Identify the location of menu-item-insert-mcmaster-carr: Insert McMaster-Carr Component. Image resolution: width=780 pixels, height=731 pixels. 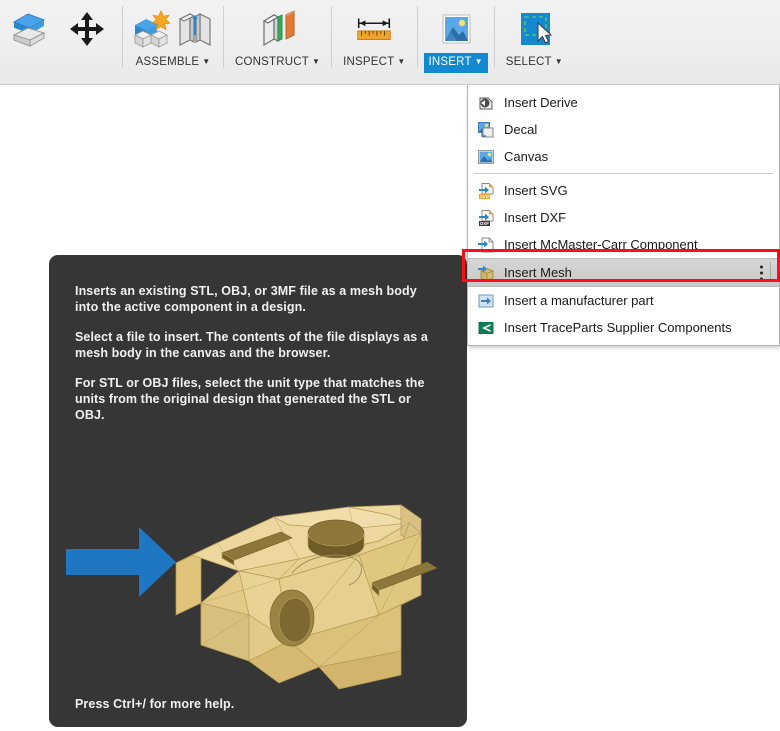
(623, 244).